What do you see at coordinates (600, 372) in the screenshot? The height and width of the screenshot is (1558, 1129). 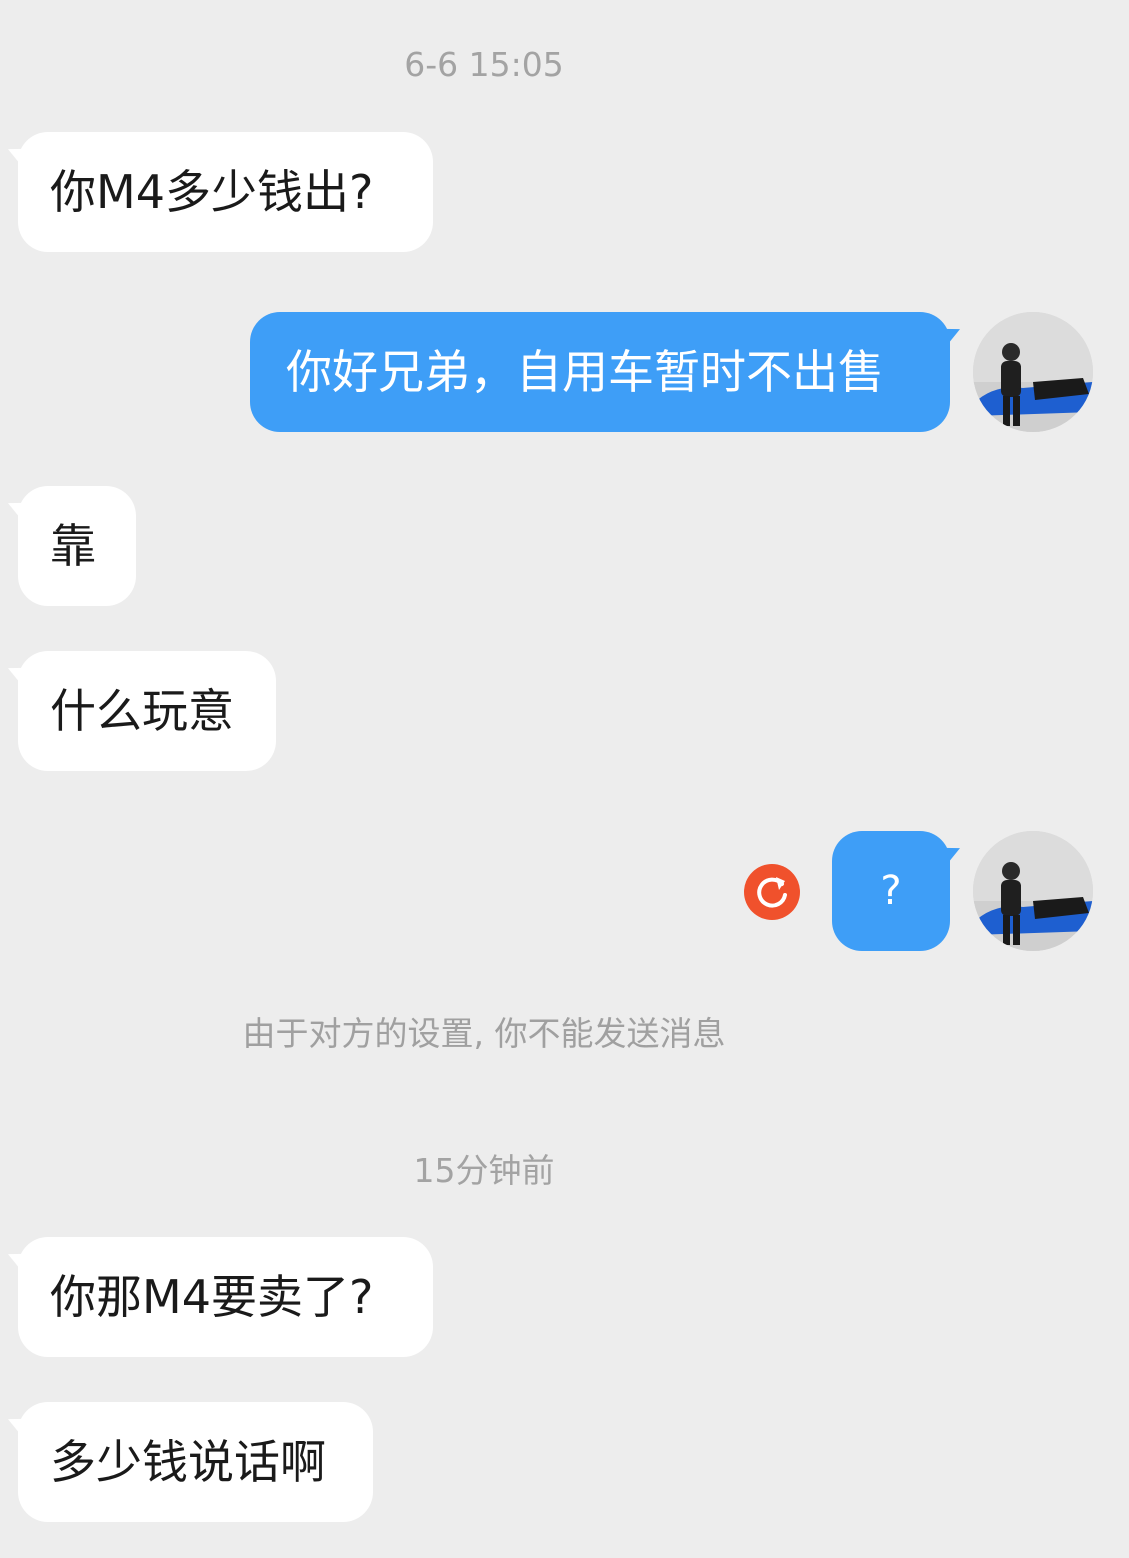 I see `outgoing-message-bubble: 你好兄弟，自用车暂时不出售` at bounding box center [600, 372].